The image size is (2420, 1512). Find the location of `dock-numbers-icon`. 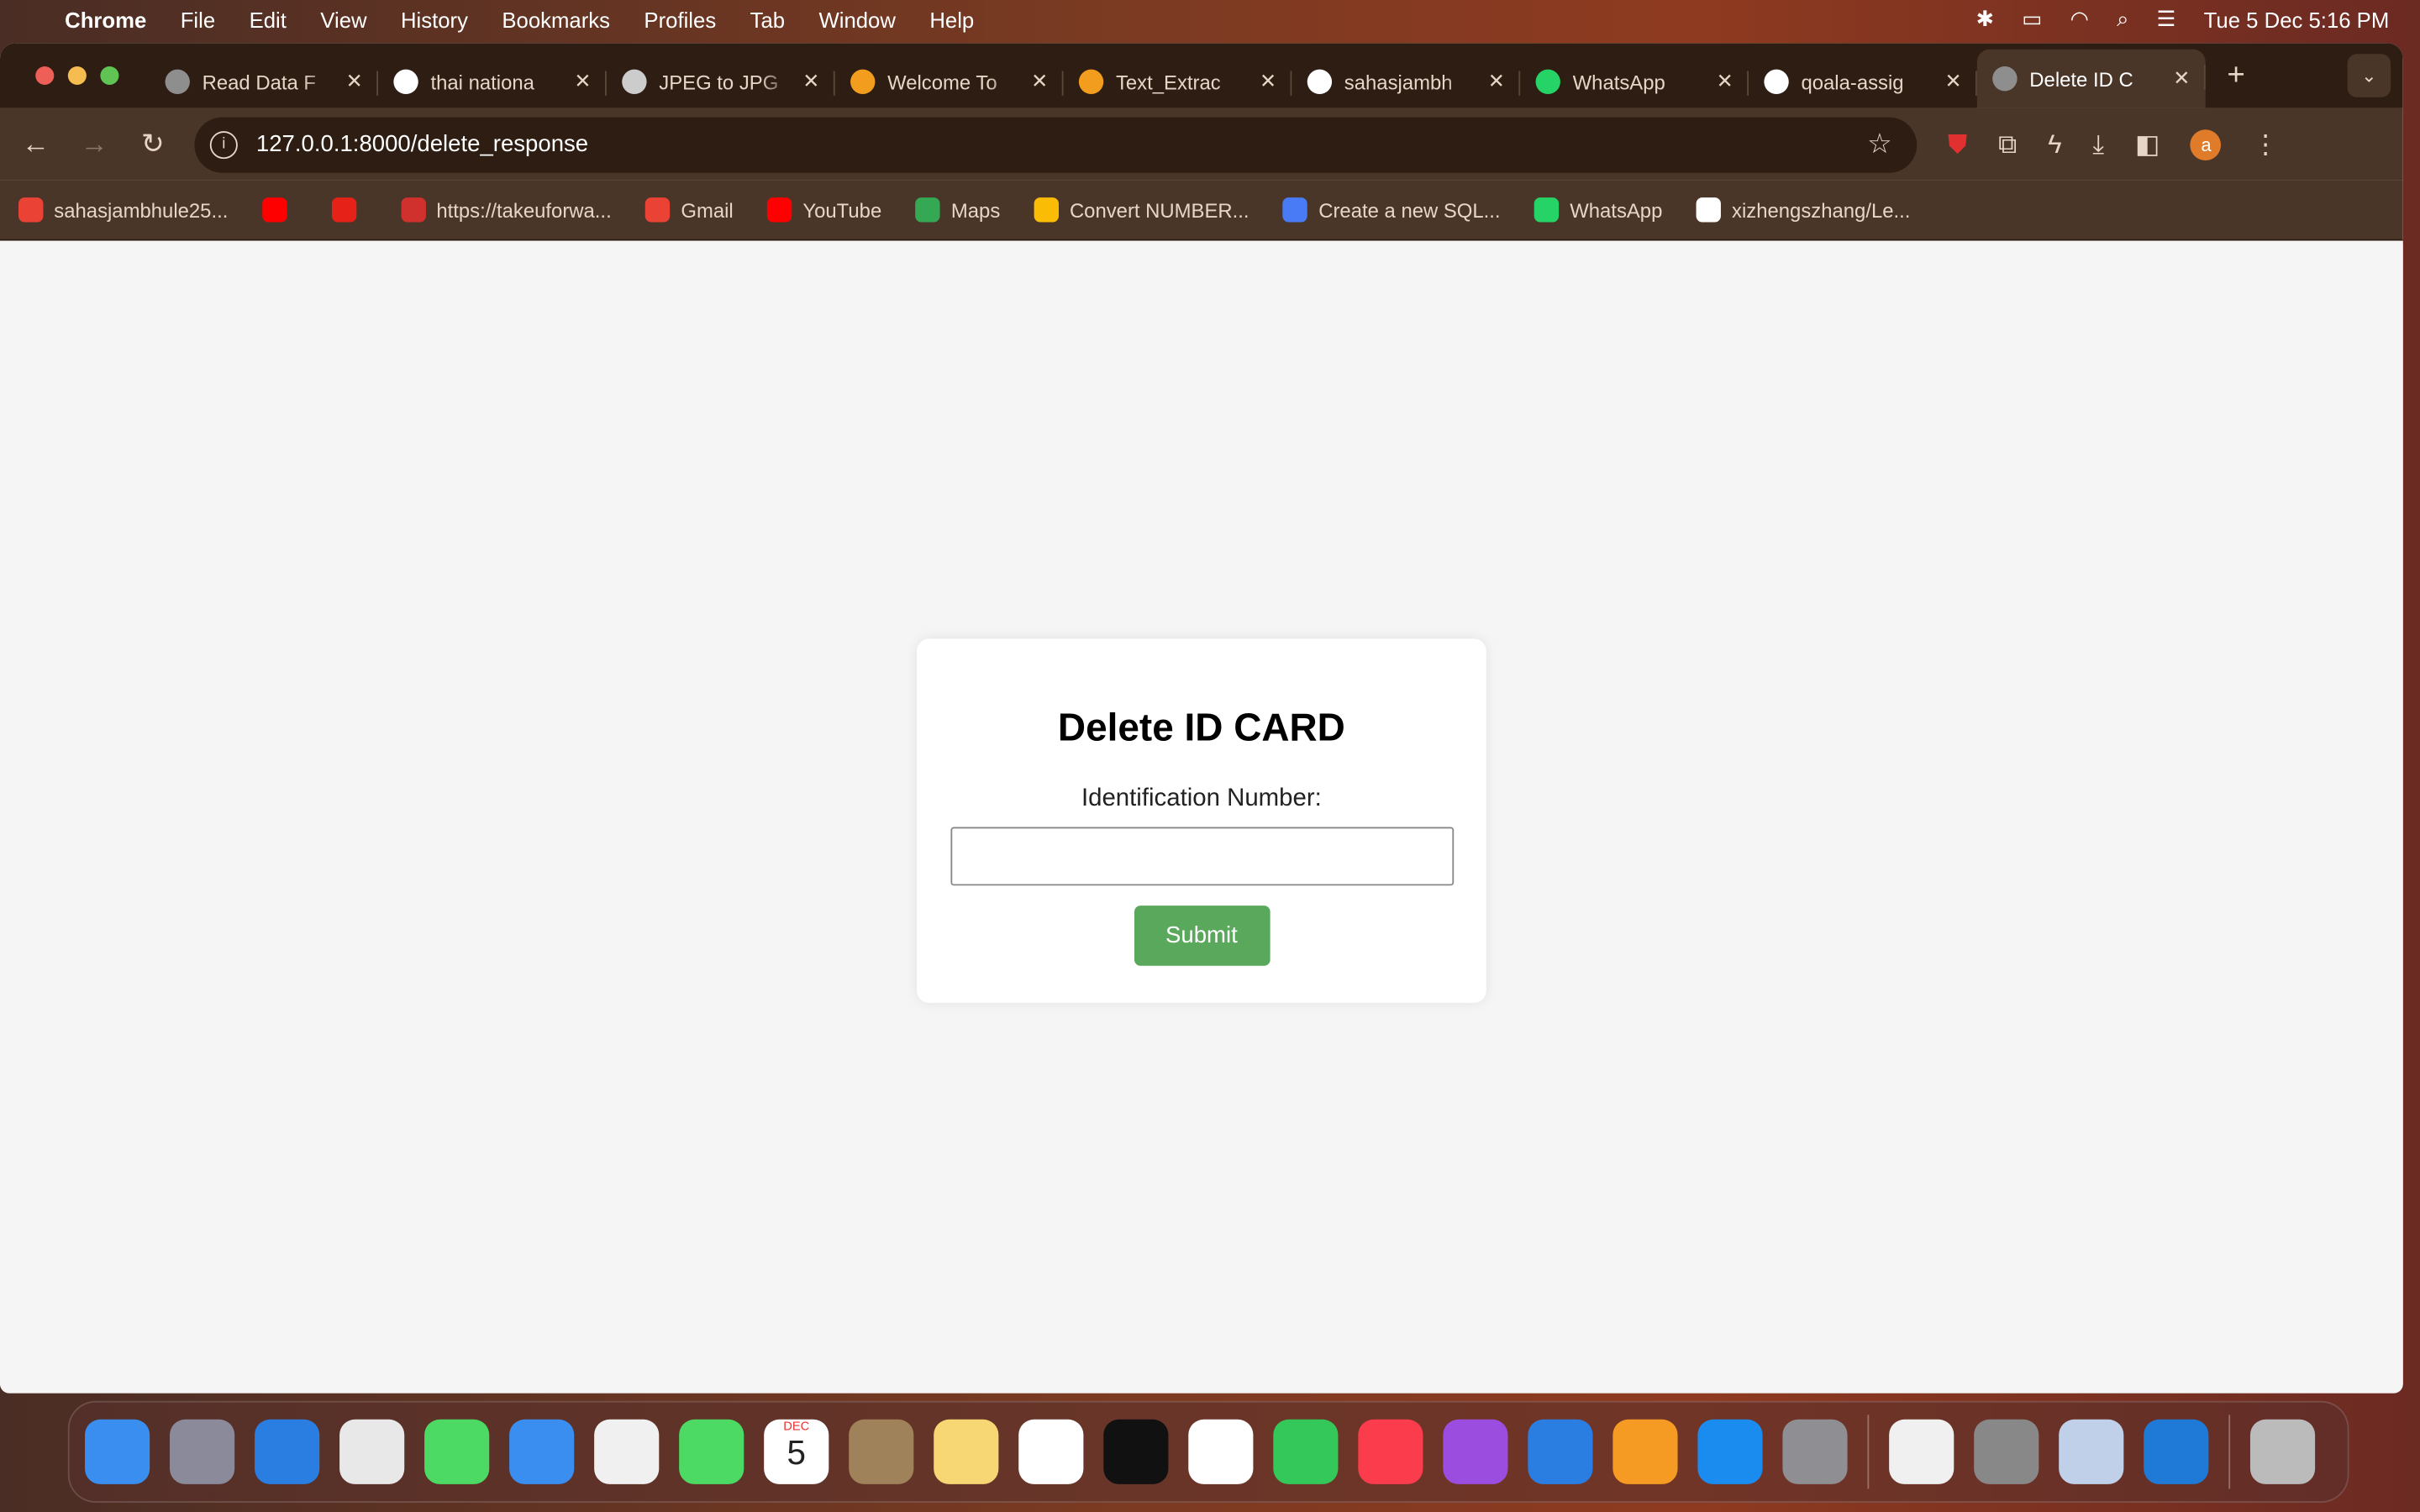

dock-numbers-icon is located at coordinates (1306, 1451).